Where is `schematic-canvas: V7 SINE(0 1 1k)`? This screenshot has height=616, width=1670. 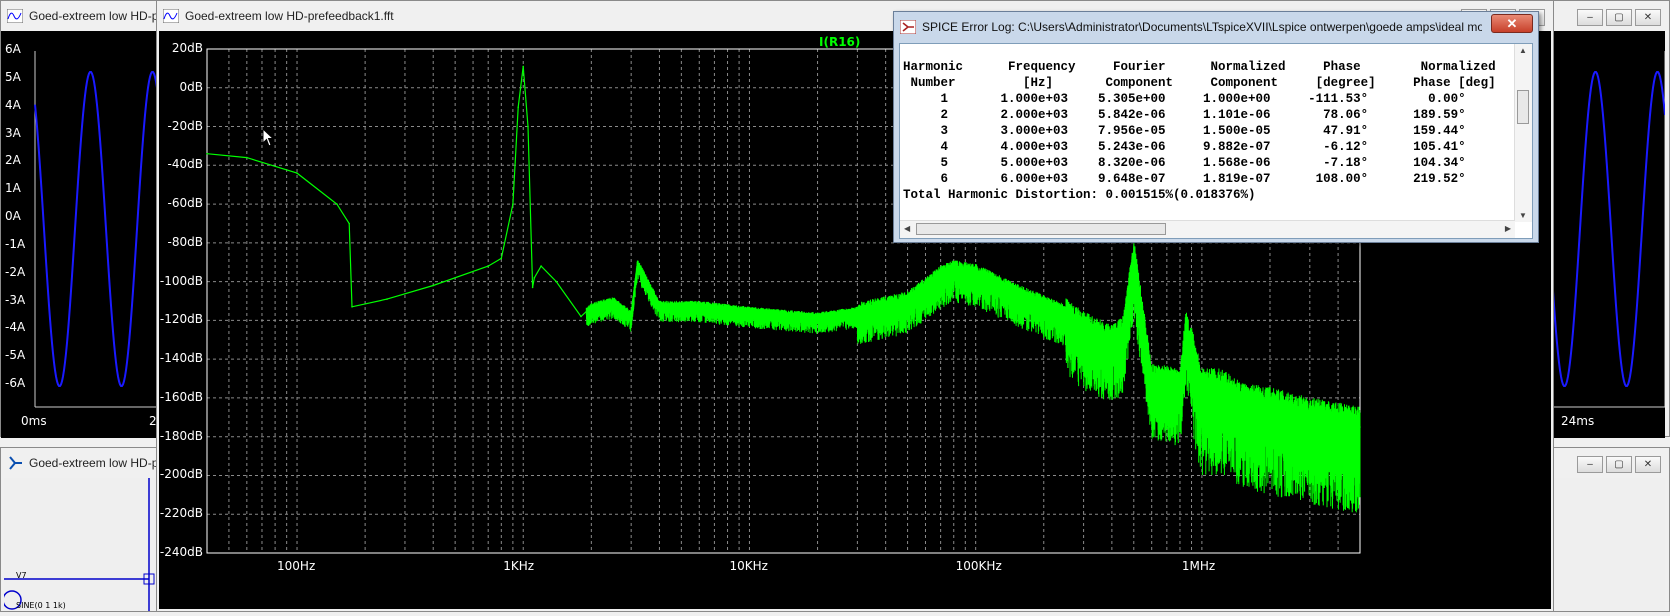 schematic-canvas: V7 SINE(0 1 1k) is located at coordinates (80, 544).